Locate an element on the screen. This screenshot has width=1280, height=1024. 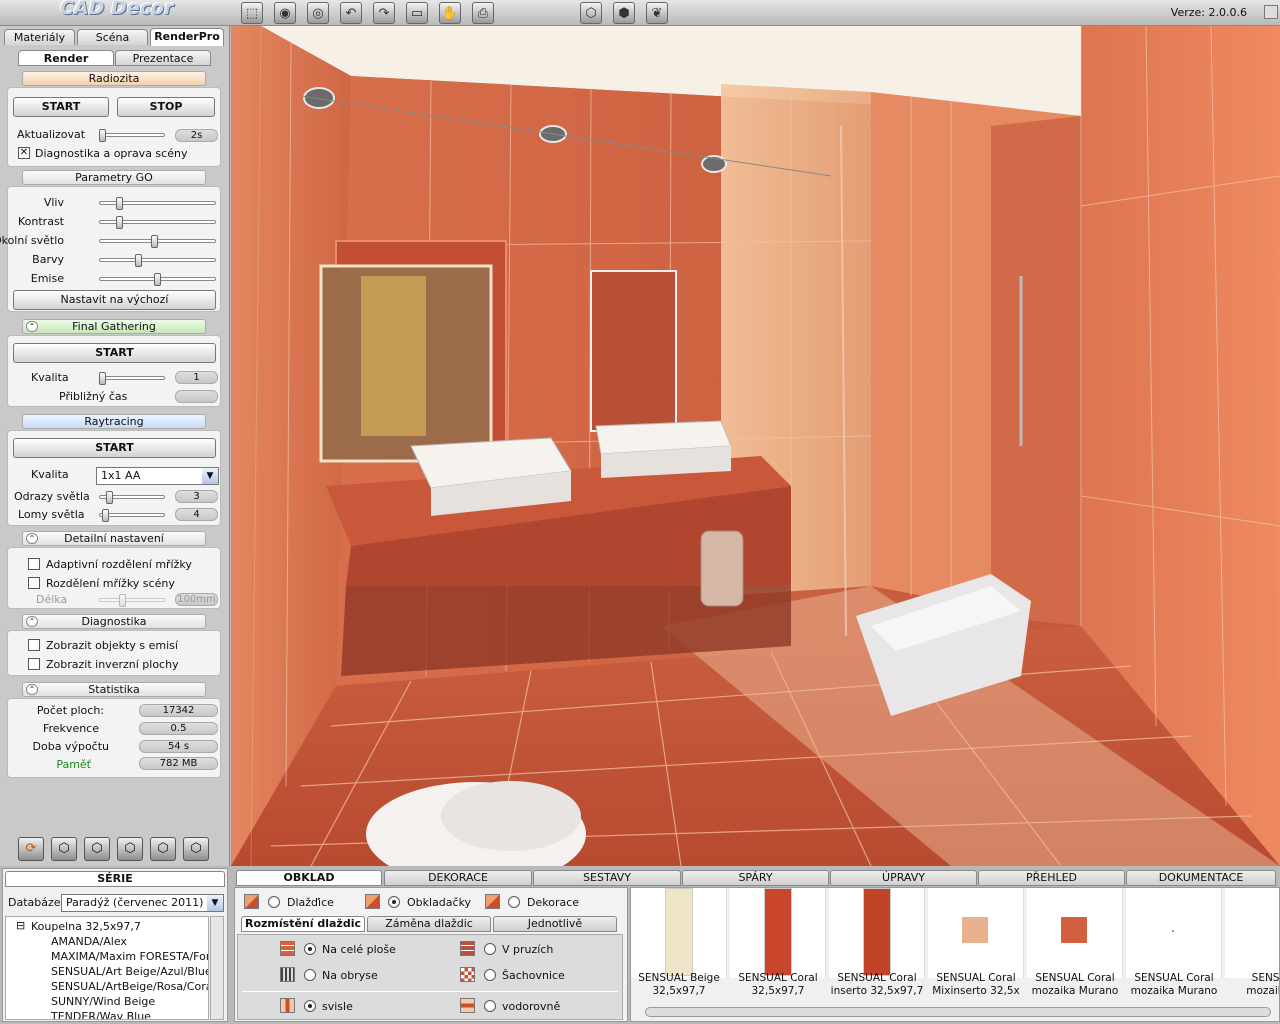
refractions-slider is located at coordinates (132, 515).